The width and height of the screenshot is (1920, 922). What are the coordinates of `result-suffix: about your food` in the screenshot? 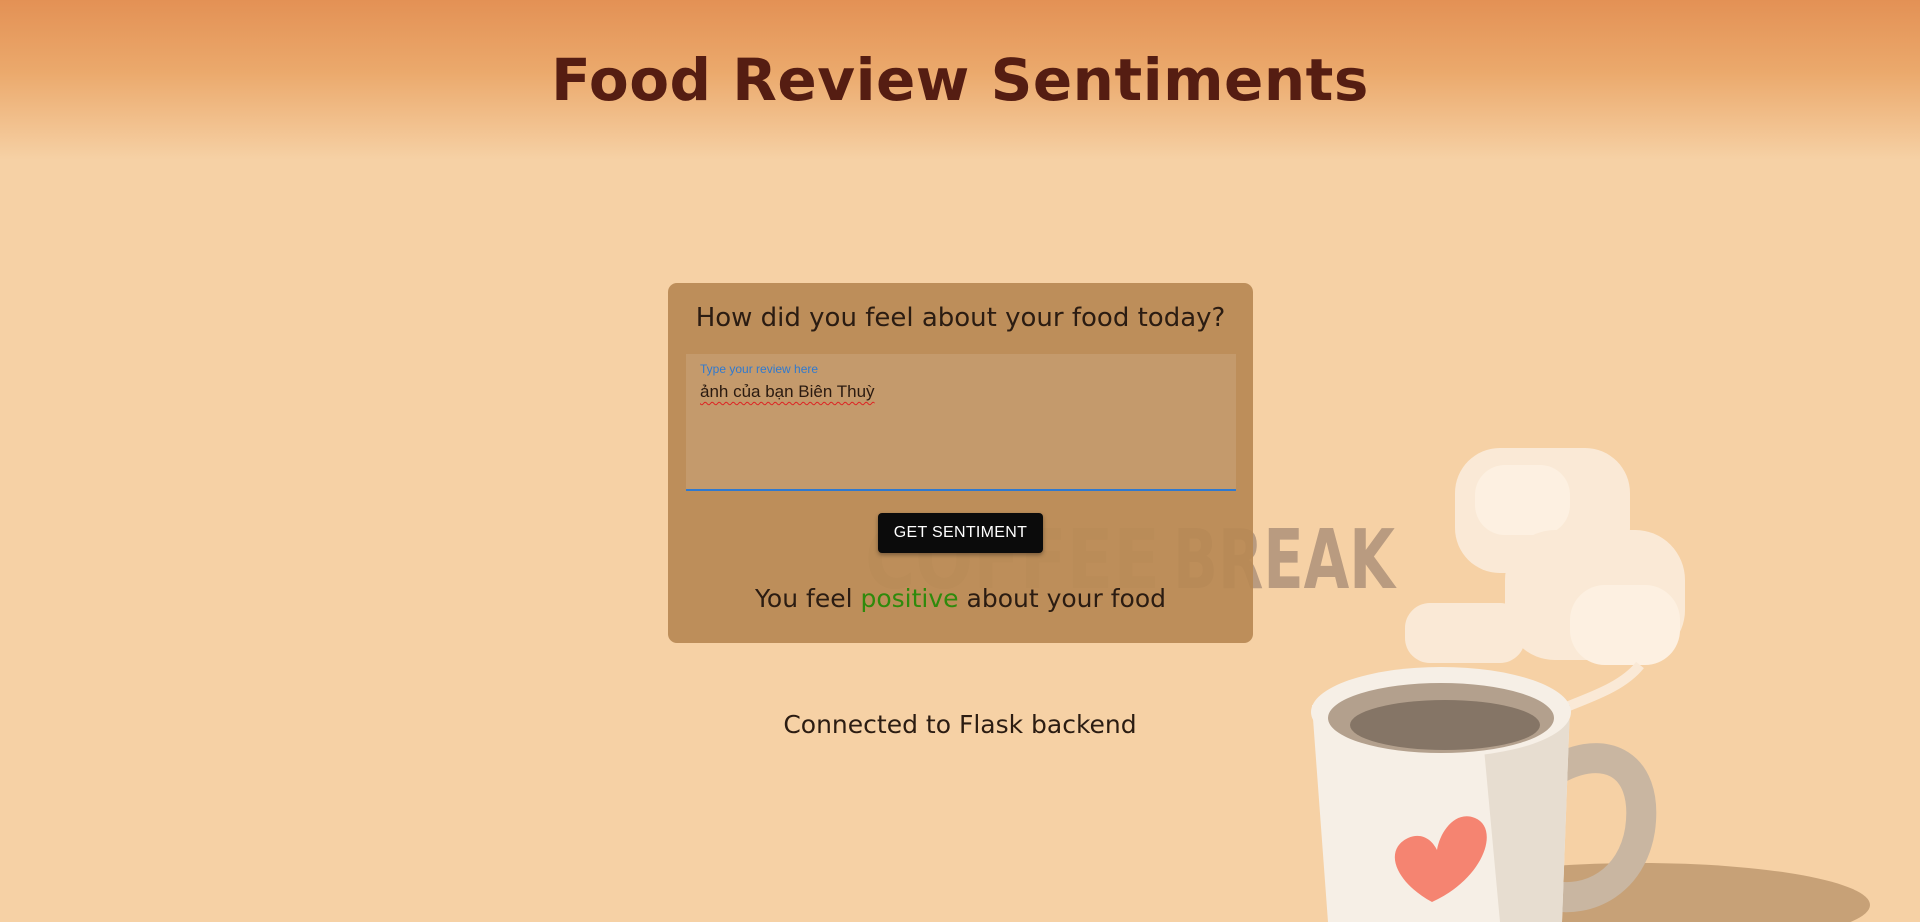 It's located at (1066, 598).